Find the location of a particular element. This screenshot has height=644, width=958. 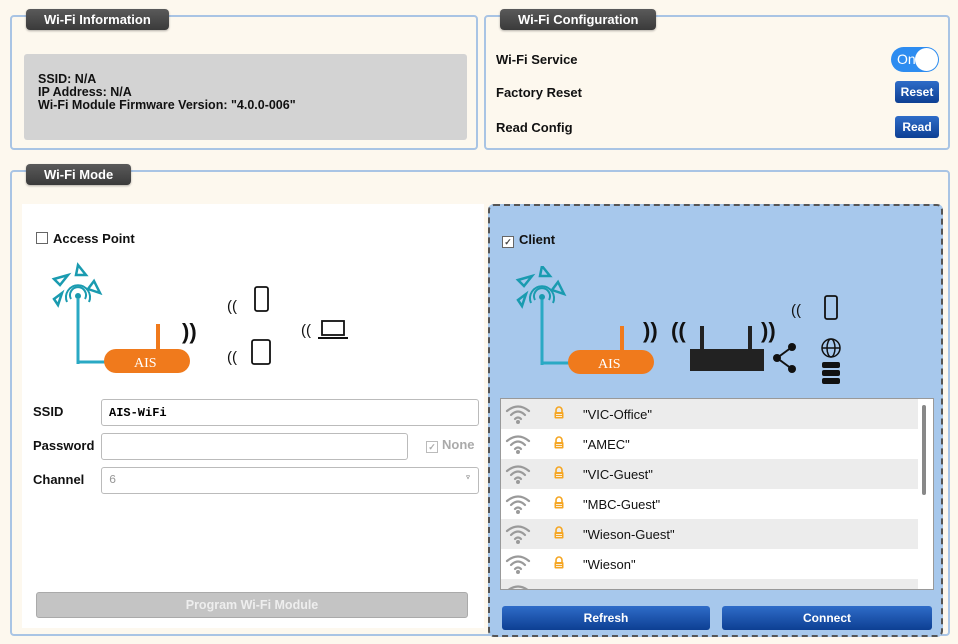

client-checkbox: ✓ Client is located at coordinates (528, 240).